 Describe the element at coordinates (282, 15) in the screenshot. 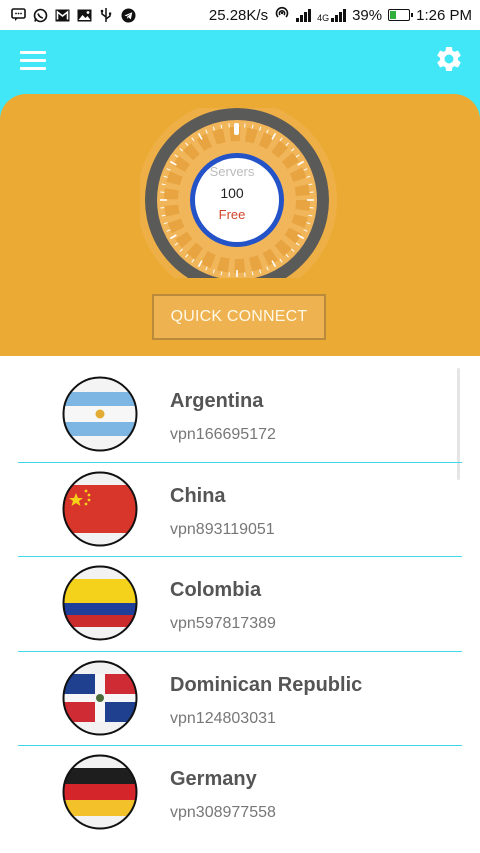

I see `hotspot-icon` at that location.